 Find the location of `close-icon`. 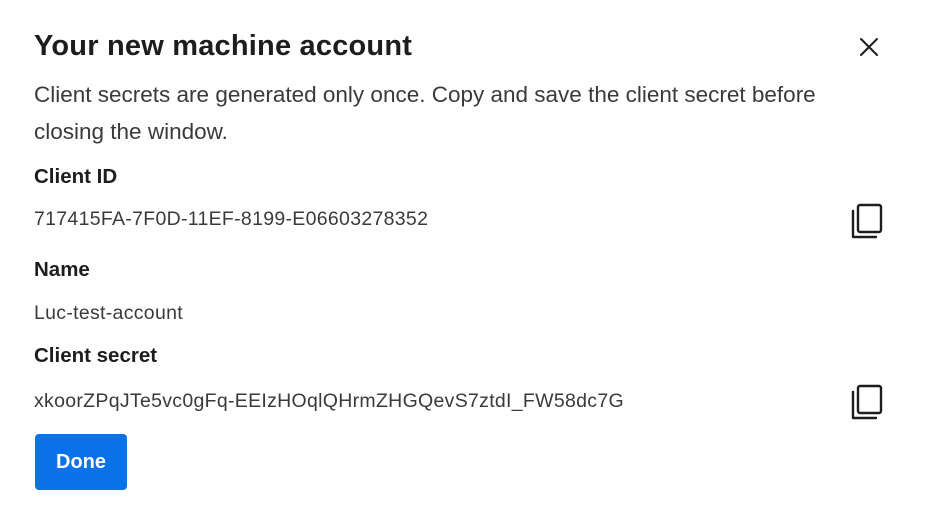

close-icon is located at coordinates (869, 47).